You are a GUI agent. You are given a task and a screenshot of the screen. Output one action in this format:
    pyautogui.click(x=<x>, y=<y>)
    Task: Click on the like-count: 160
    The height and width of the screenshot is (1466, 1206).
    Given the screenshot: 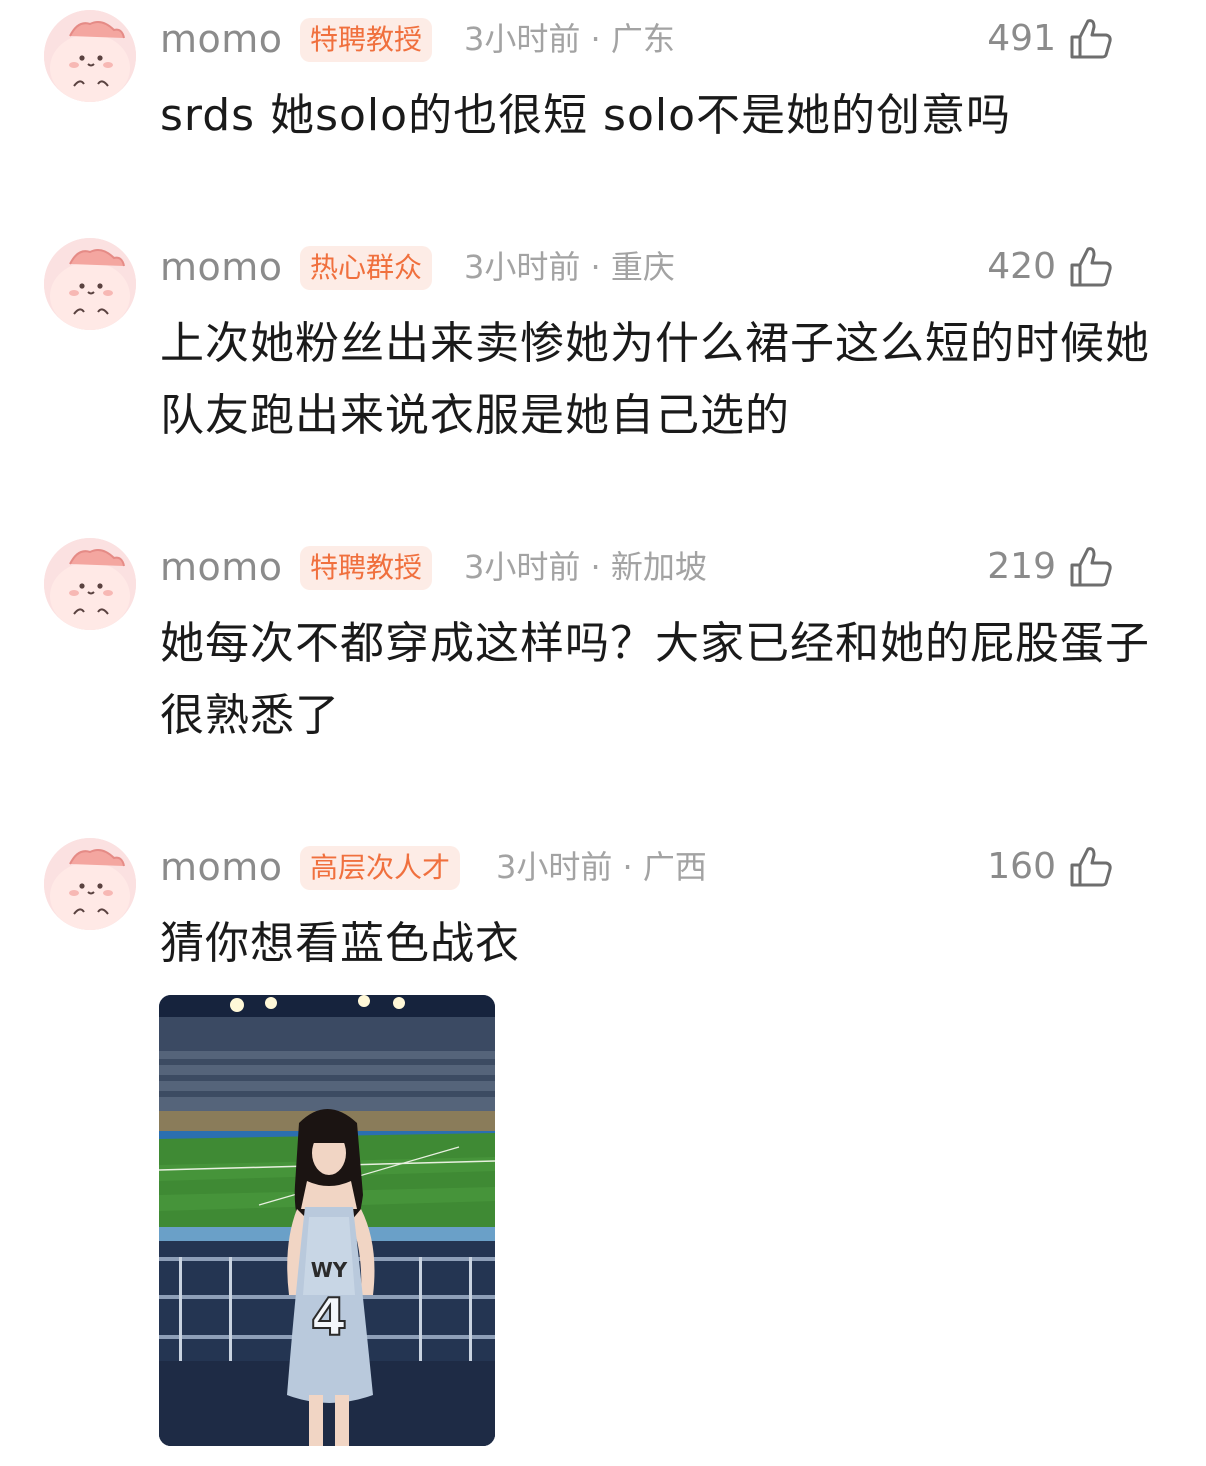 What is the action you would take?
    pyautogui.click(x=1021, y=866)
    